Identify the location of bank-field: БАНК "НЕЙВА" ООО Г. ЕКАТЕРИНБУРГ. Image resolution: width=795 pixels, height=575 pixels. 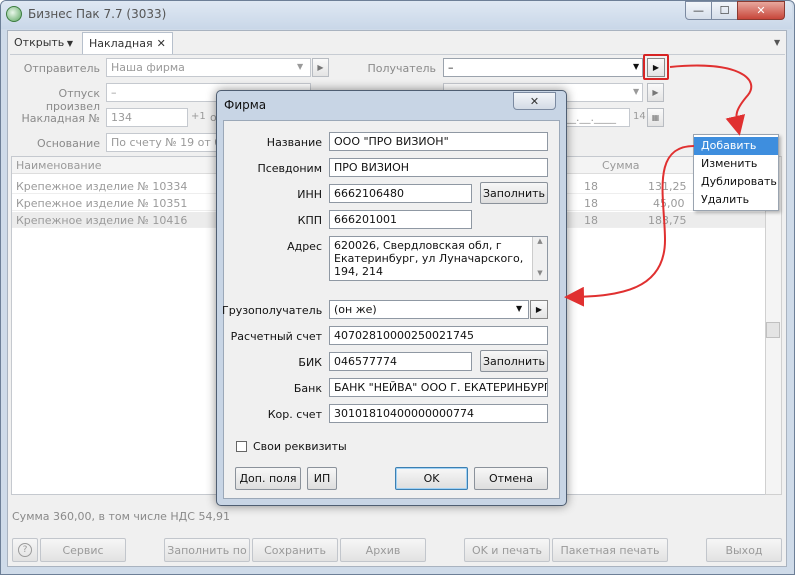
(438, 387).